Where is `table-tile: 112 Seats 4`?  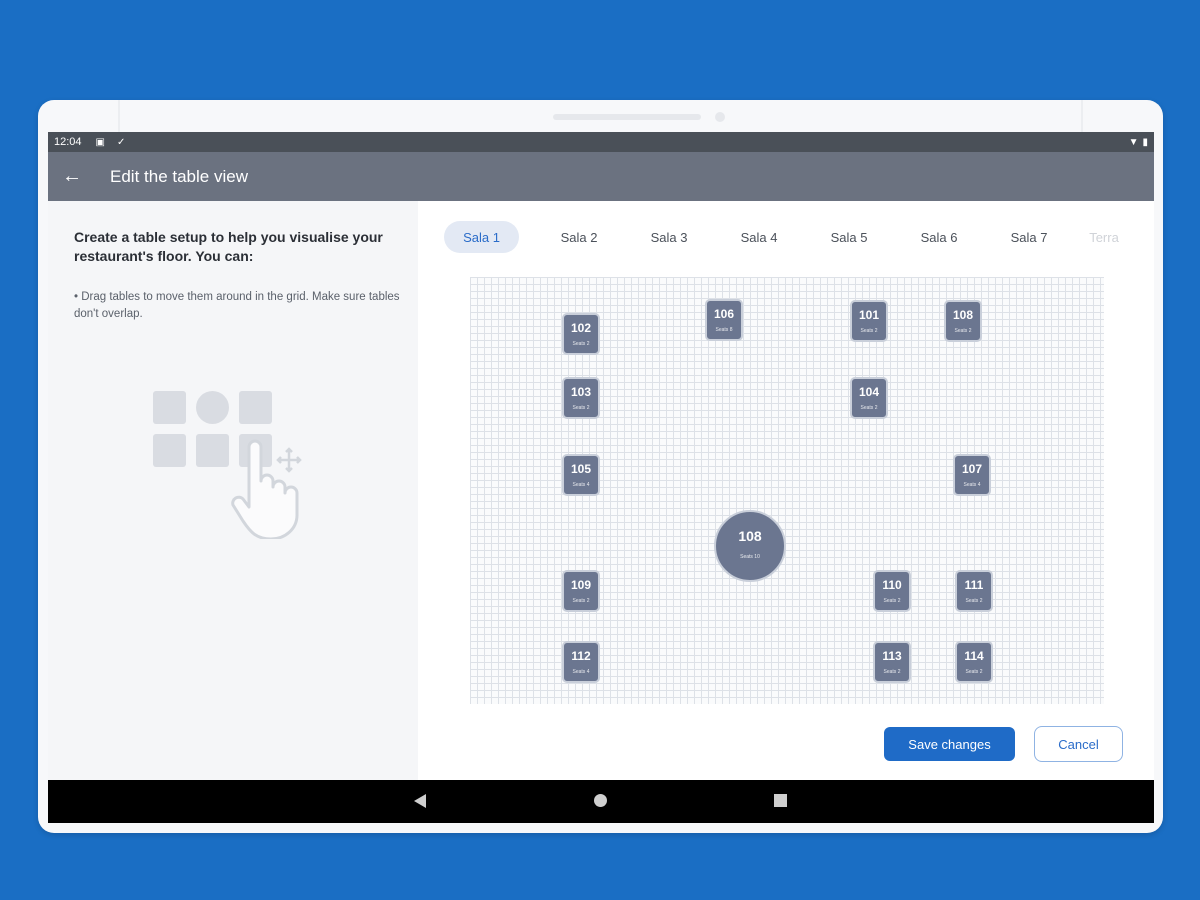
table-tile: 112 Seats 4 is located at coordinates (581, 662).